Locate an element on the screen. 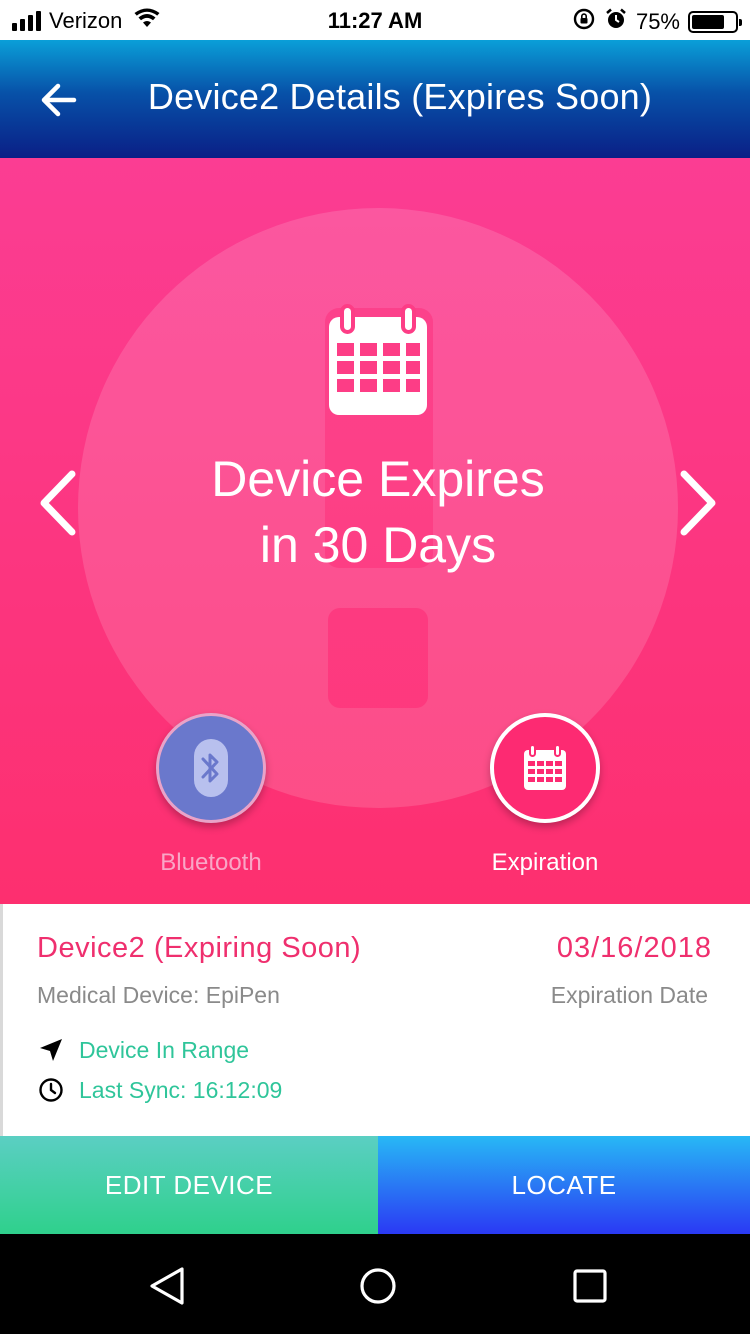 The width and height of the screenshot is (750, 1334). expiration-tab: Expiration is located at coordinates (545, 795).